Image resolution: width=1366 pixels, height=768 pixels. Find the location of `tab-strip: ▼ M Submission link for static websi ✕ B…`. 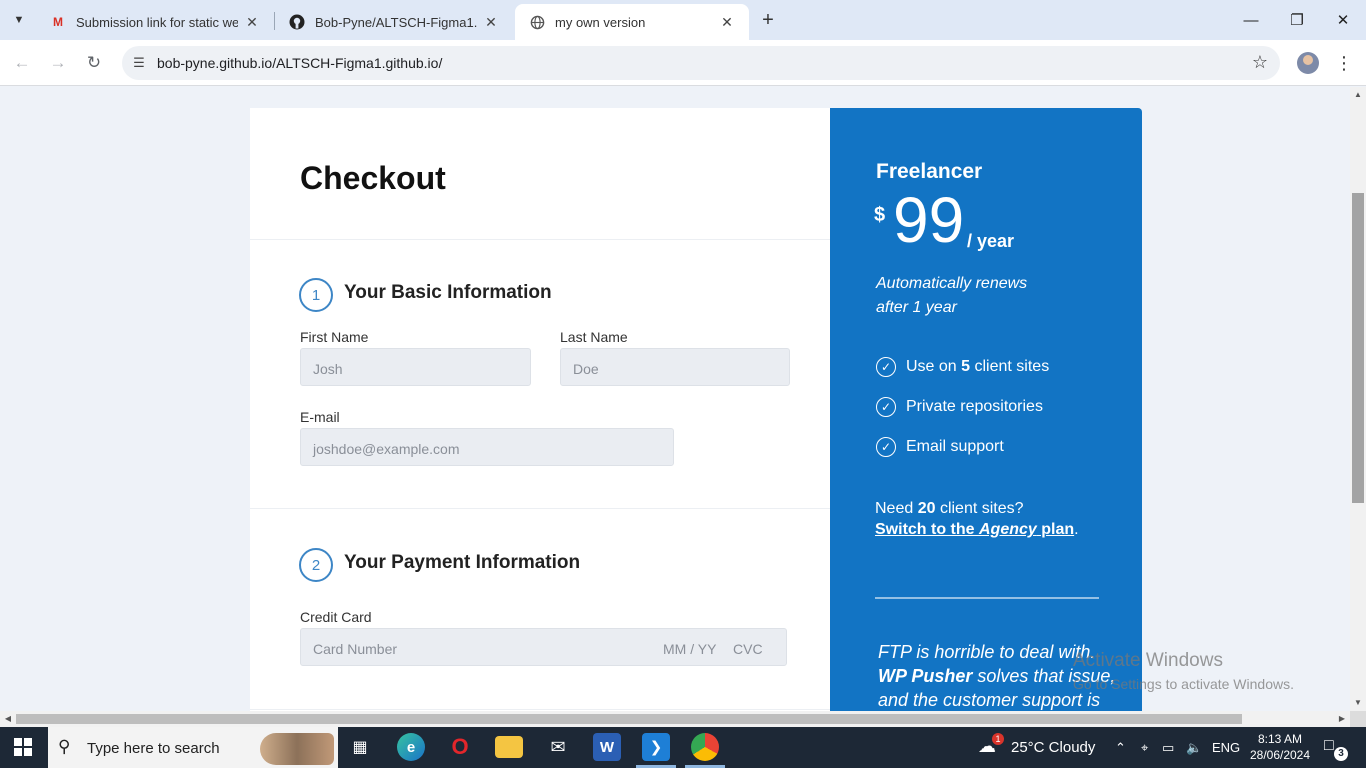

tab-strip: ▼ M Submission link for static websi ✕ B… is located at coordinates (683, 20).